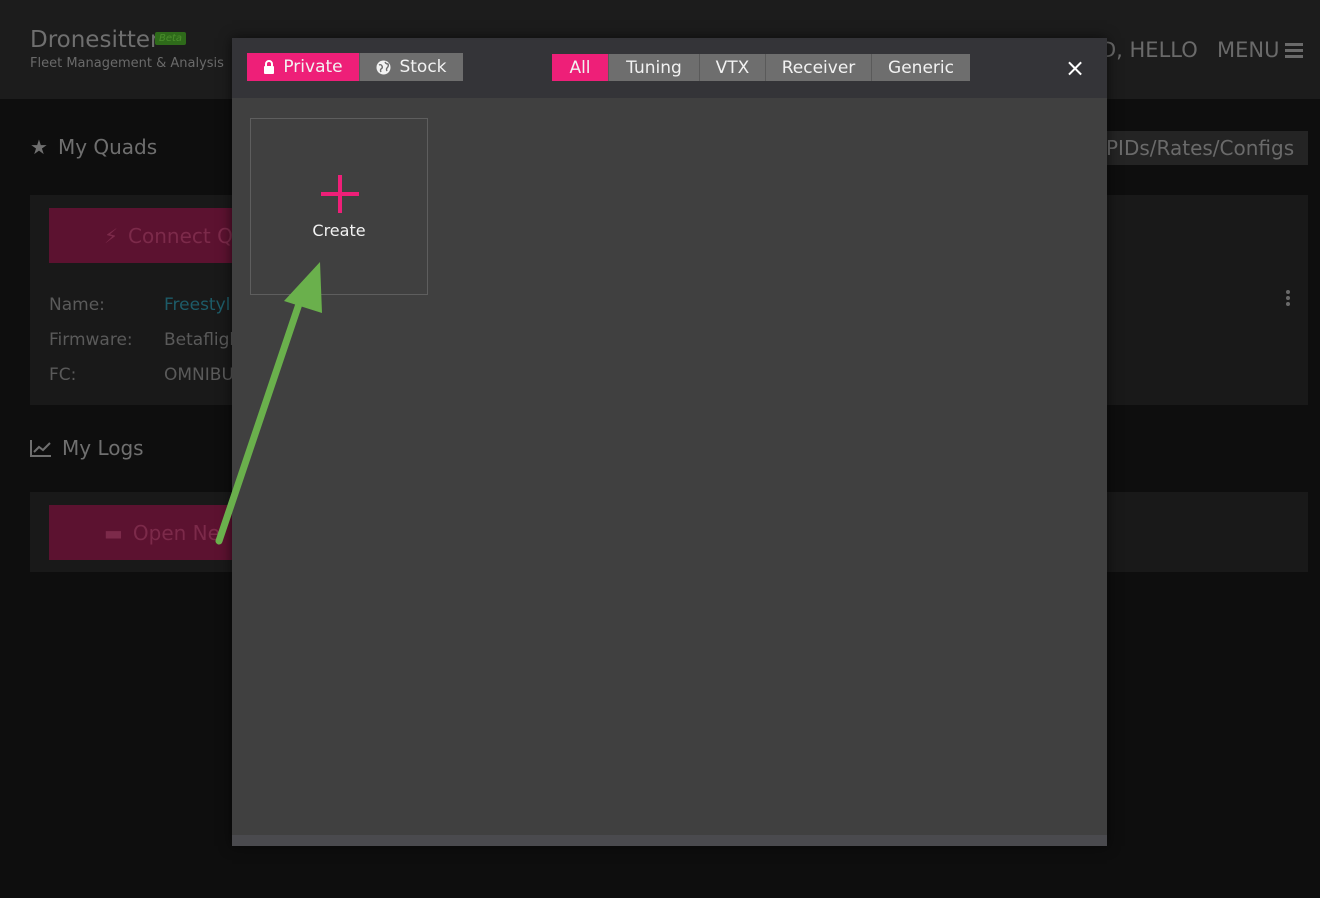 This screenshot has width=1320, height=898. Describe the element at coordinates (63, 375) in the screenshot. I see `fc-label: FC:` at that location.